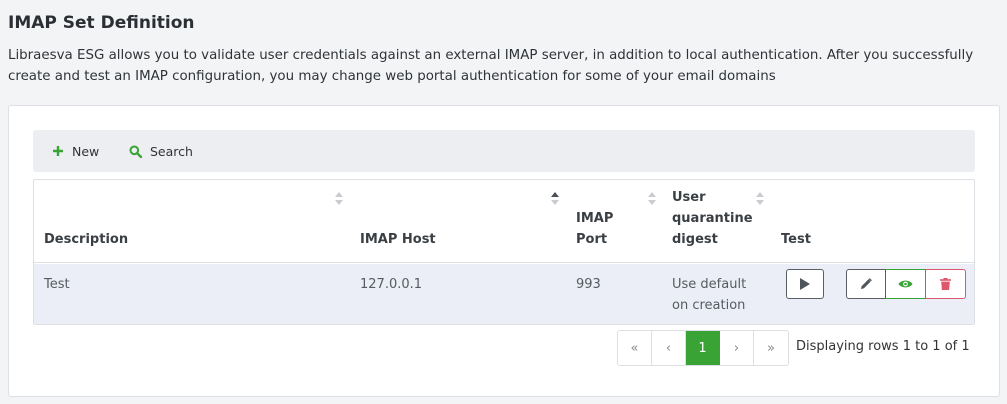 Image resolution: width=1007 pixels, height=404 pixels. Describe the element at coordinates (57, 284) in the screenshot. I see `cell-description: Test` at that location.